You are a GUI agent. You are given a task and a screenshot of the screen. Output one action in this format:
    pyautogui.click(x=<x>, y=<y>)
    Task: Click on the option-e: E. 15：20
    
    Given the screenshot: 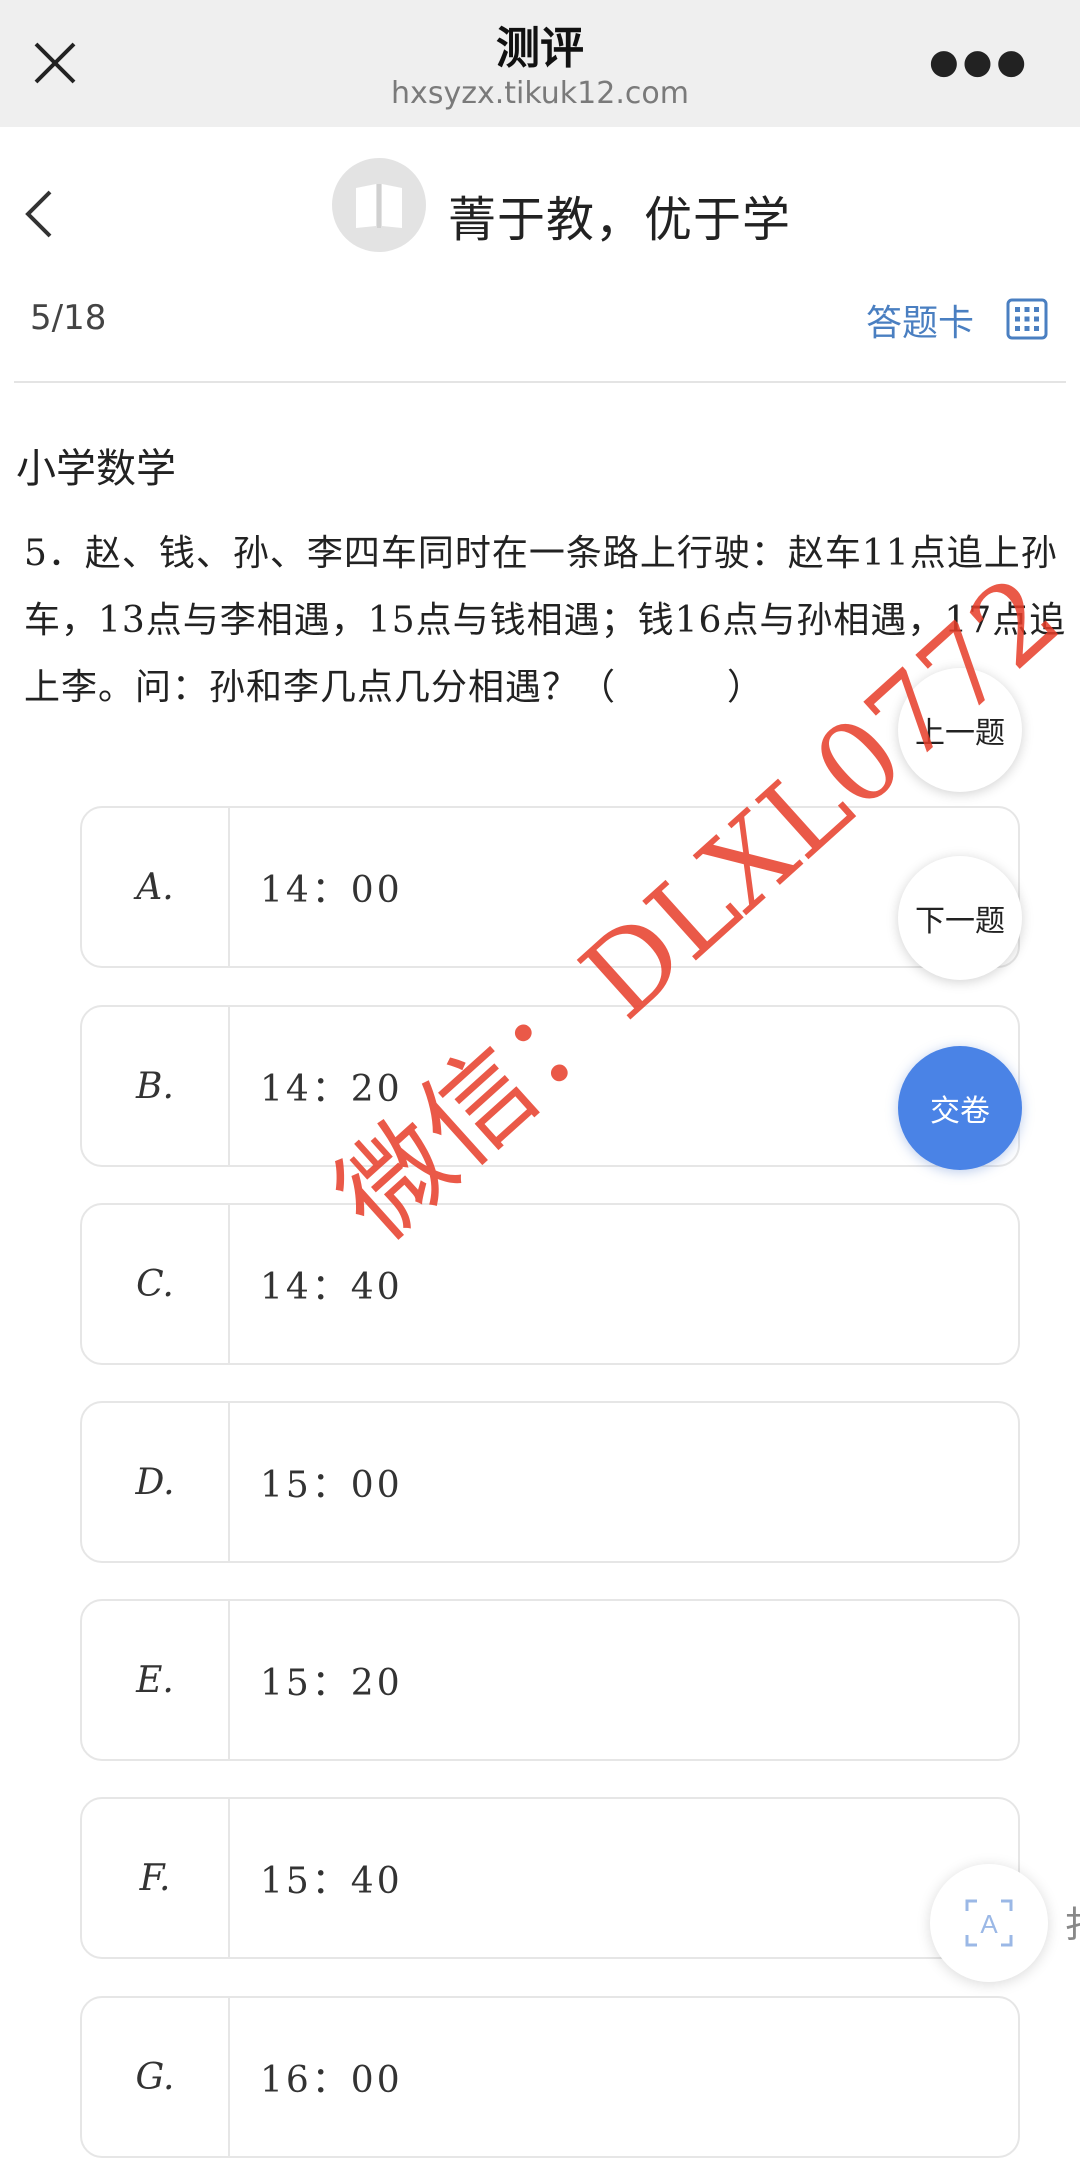 What is the action you would take?
    pyautogui.click(x=550, y=1680)
    